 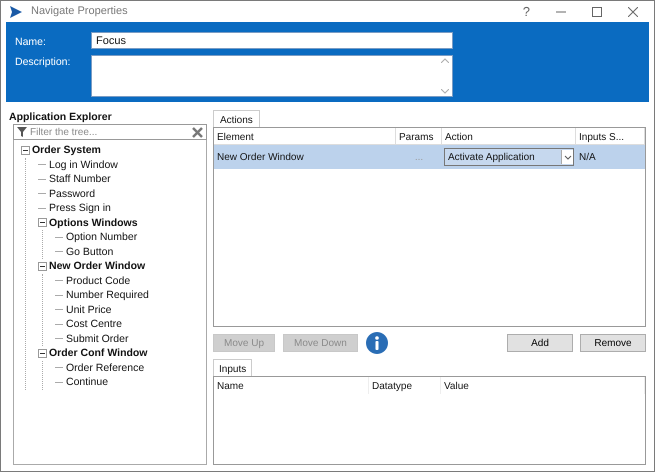 I want to click on tree-item: Go Button, so click(x=90, y=251).